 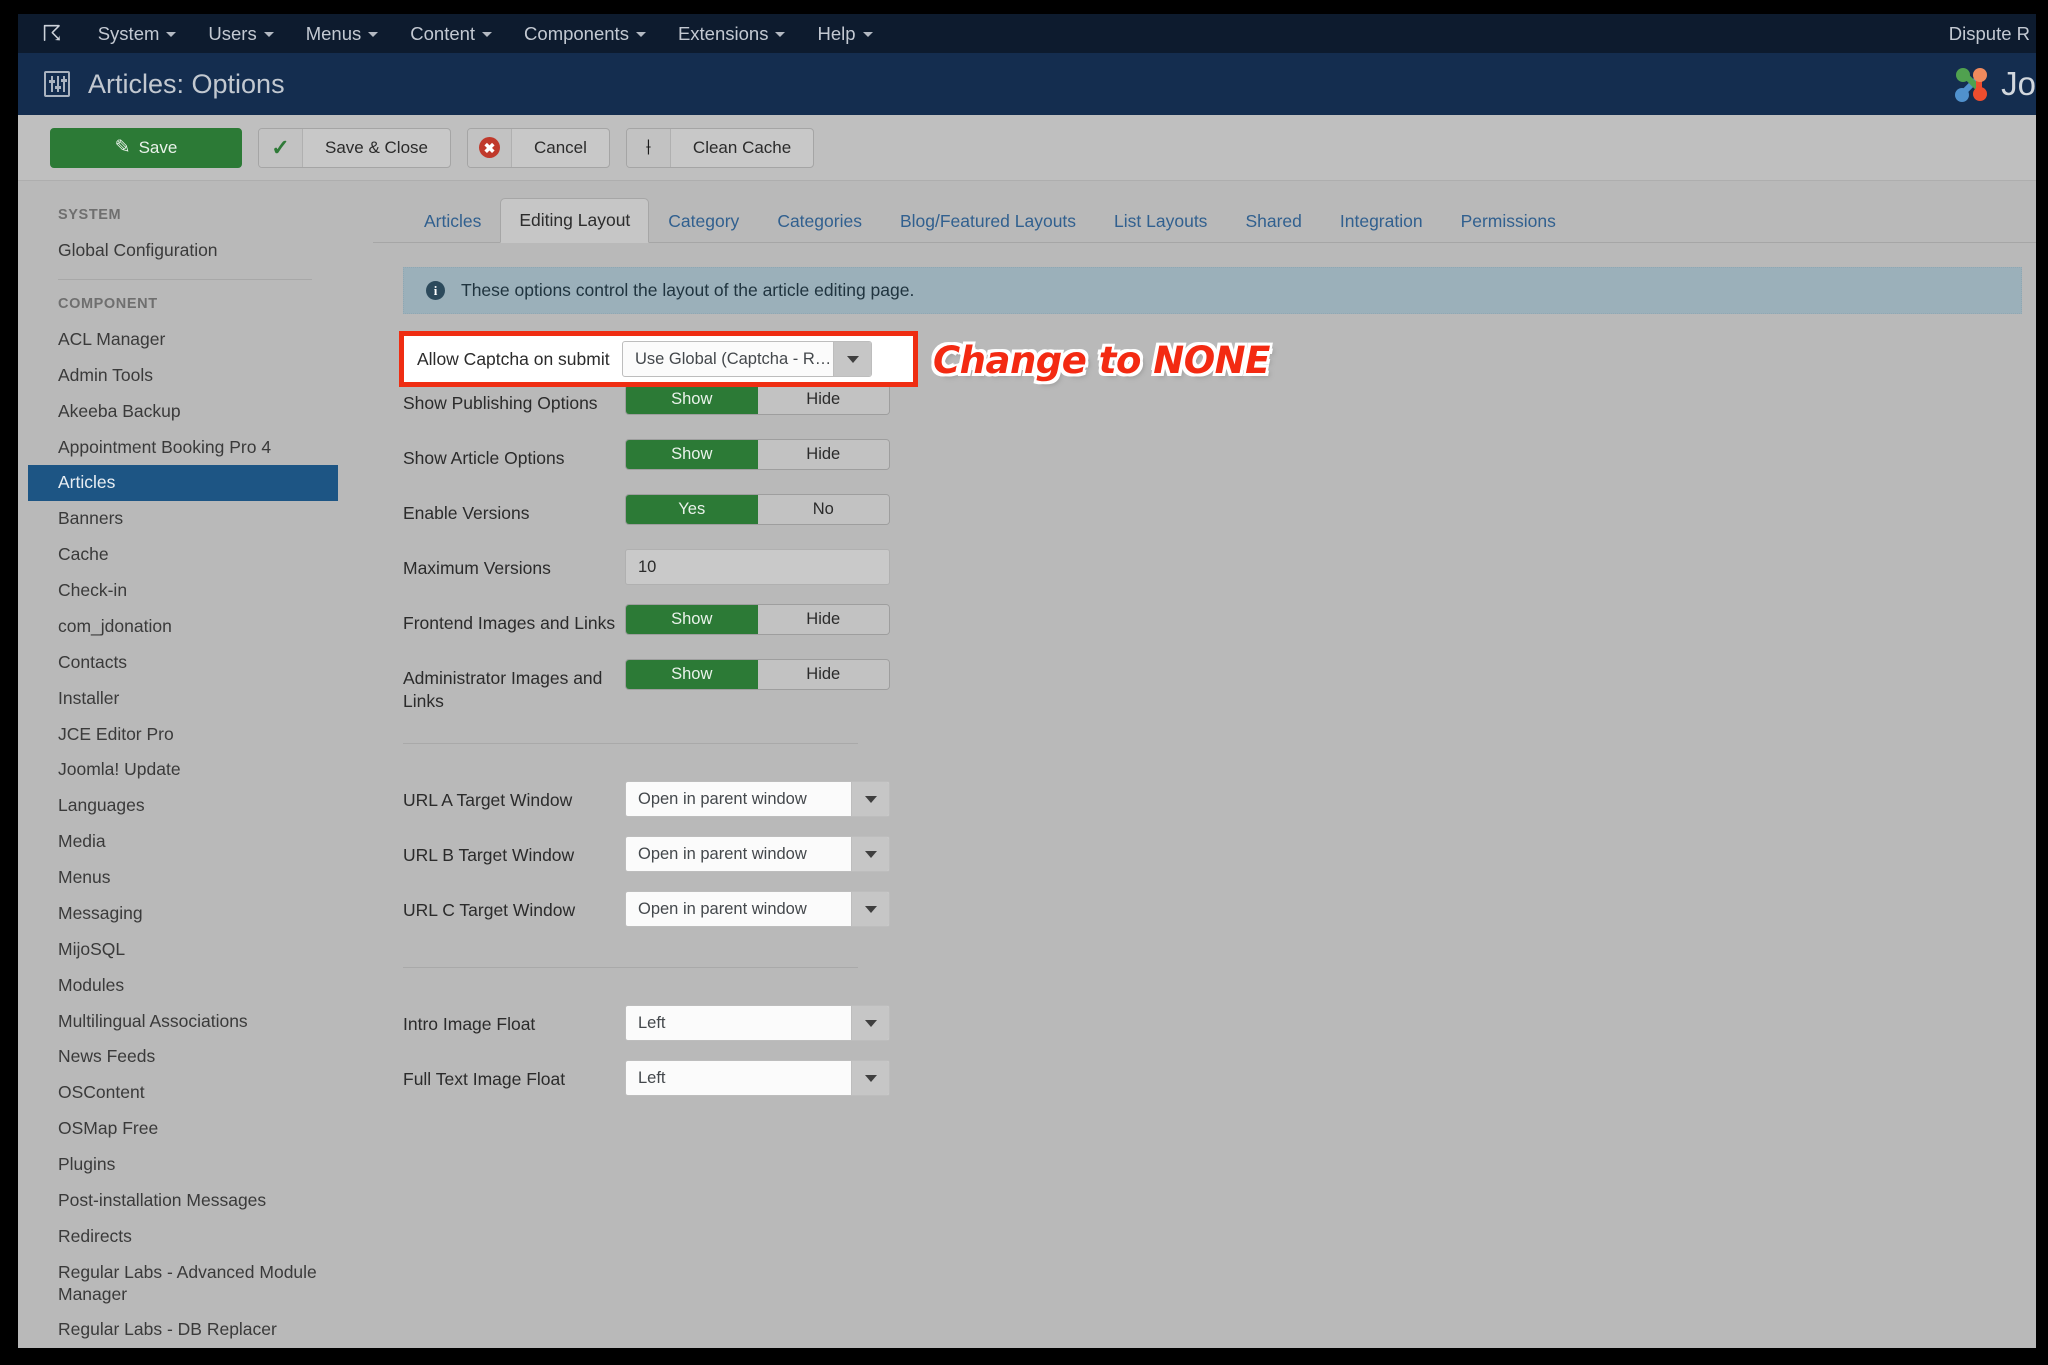 I want to click on sidebar-item-check-in: Check-in, so click(x=183, y=591).